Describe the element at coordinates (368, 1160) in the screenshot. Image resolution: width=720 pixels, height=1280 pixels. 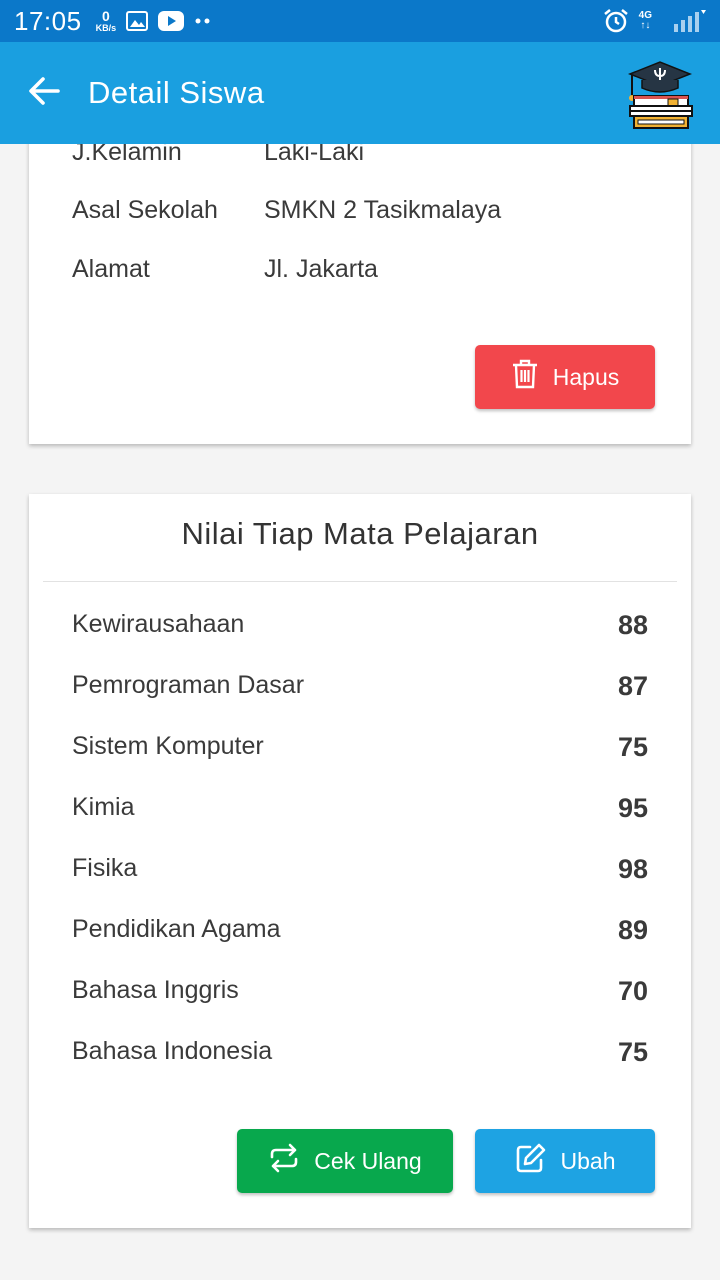
I see `recheck-button-label: Cek Ulang` at that location.